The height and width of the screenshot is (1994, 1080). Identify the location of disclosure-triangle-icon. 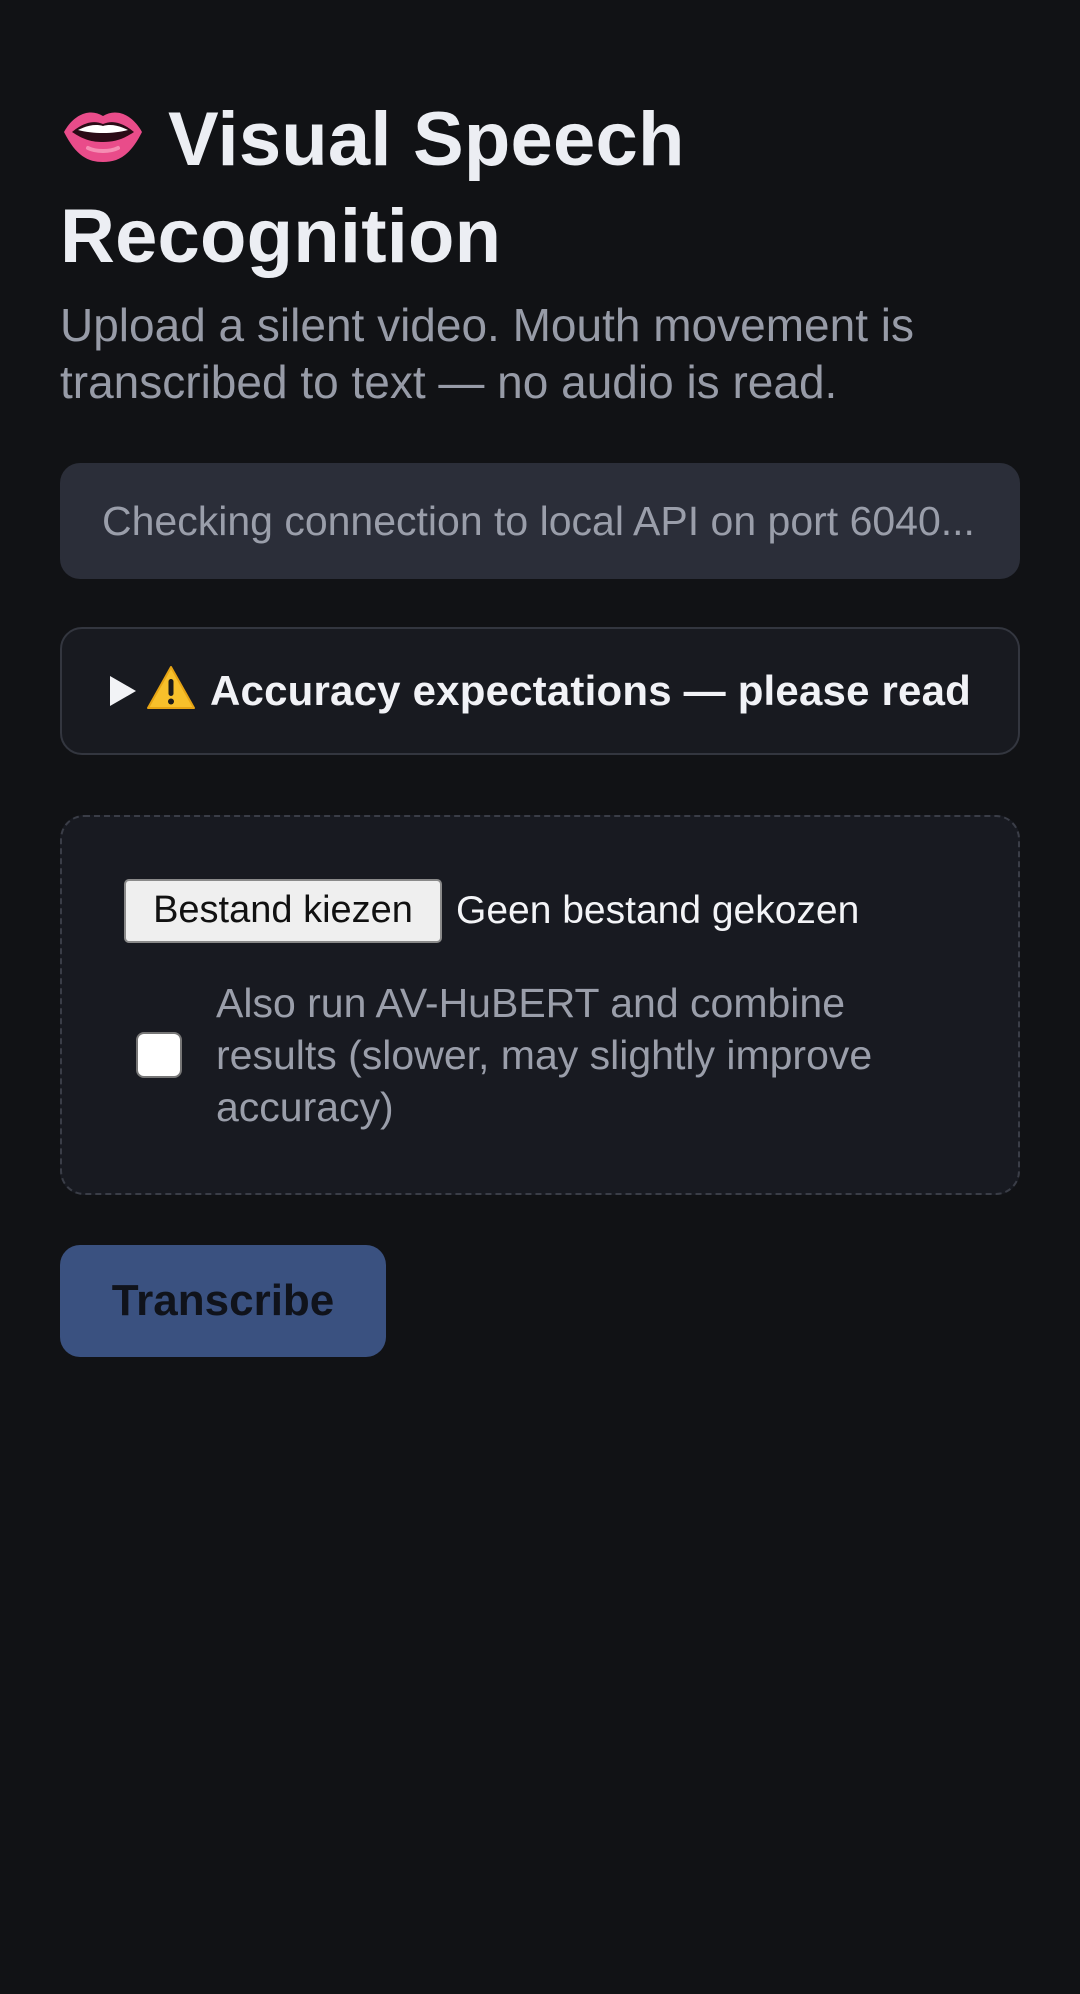
(123, 690).